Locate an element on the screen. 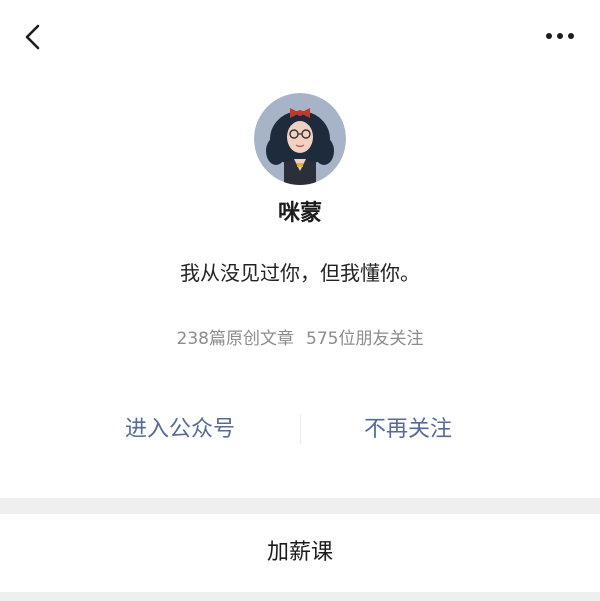 Image resolution: width=600 pixels, height=601 pixels. action-divider is located at coordinates (300, 429).